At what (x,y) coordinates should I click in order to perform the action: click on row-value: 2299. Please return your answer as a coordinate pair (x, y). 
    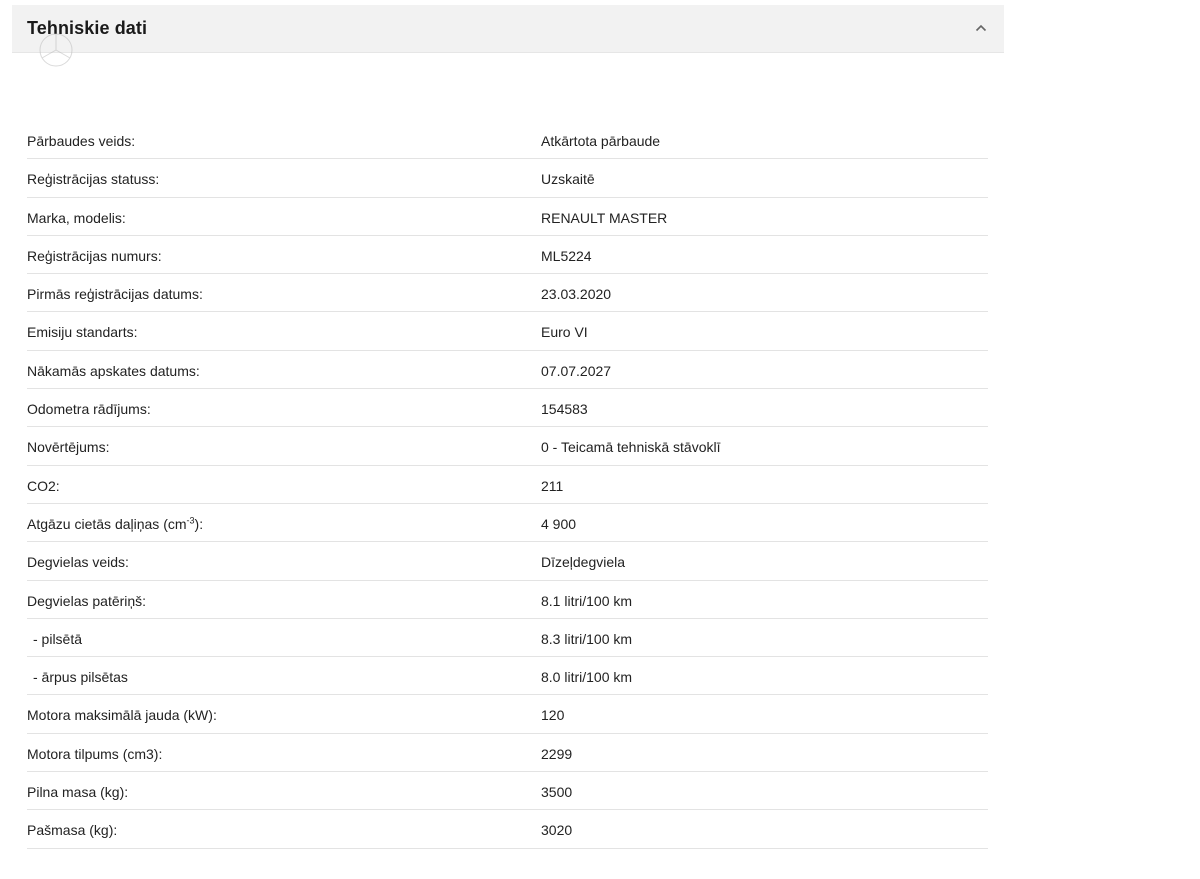
    Looking at the image, I should click on (557, 753).